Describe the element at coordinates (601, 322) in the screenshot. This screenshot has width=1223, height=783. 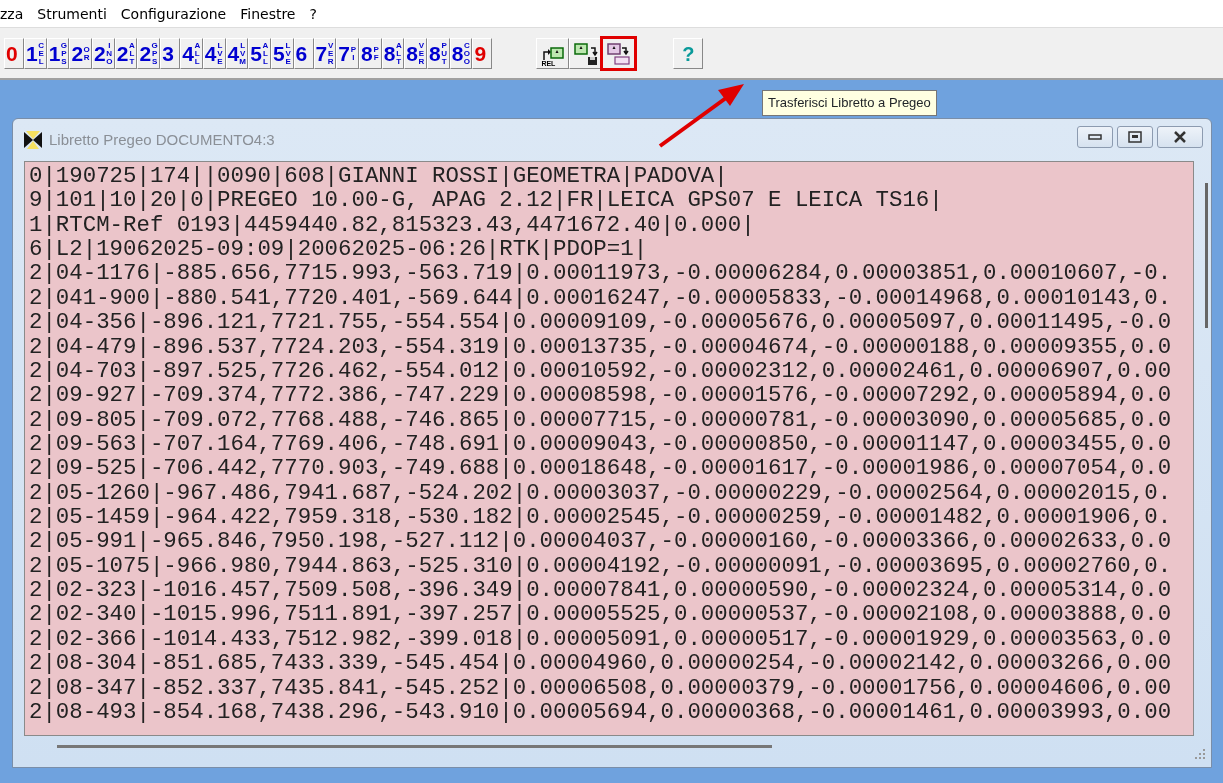
I see `text-line: 2|04-356|-896.121,7721.755,-554.554|0.00009109,-0.00005676,0.00005097,0.00011495,-0.0` at that location.